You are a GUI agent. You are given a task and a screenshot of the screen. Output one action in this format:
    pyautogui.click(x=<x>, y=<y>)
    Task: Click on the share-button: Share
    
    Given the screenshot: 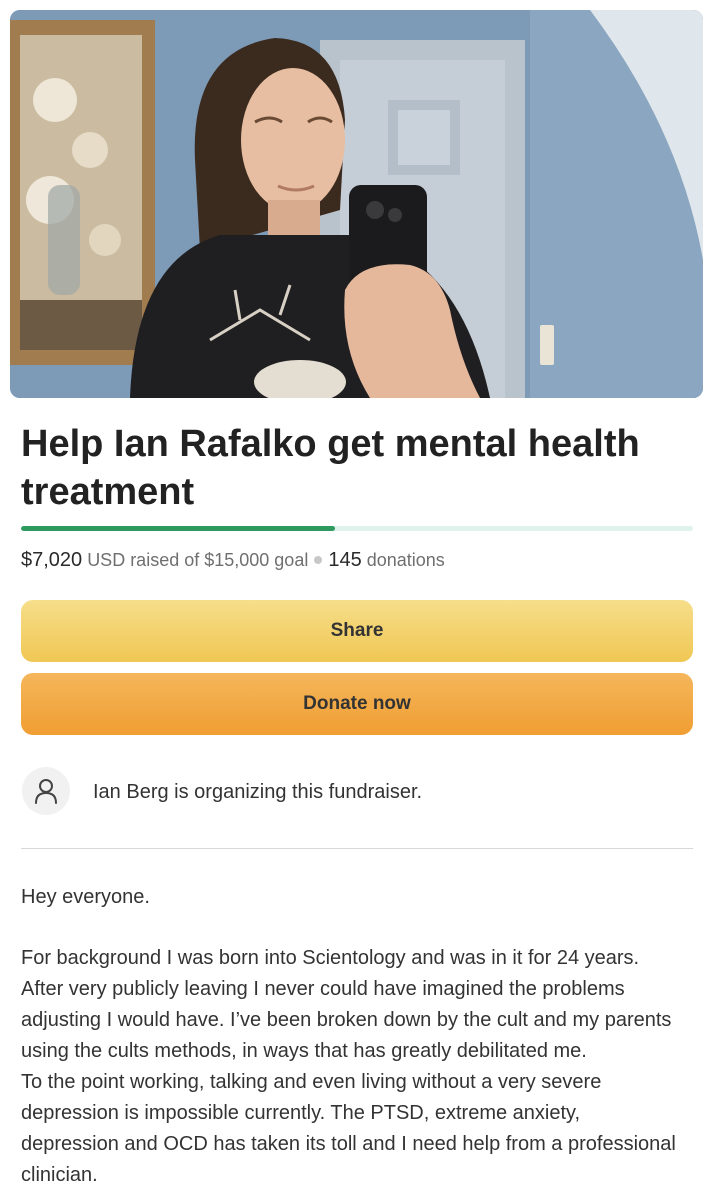 What is the action you would take?
    pyautogui.click(x=357, y=631)
    